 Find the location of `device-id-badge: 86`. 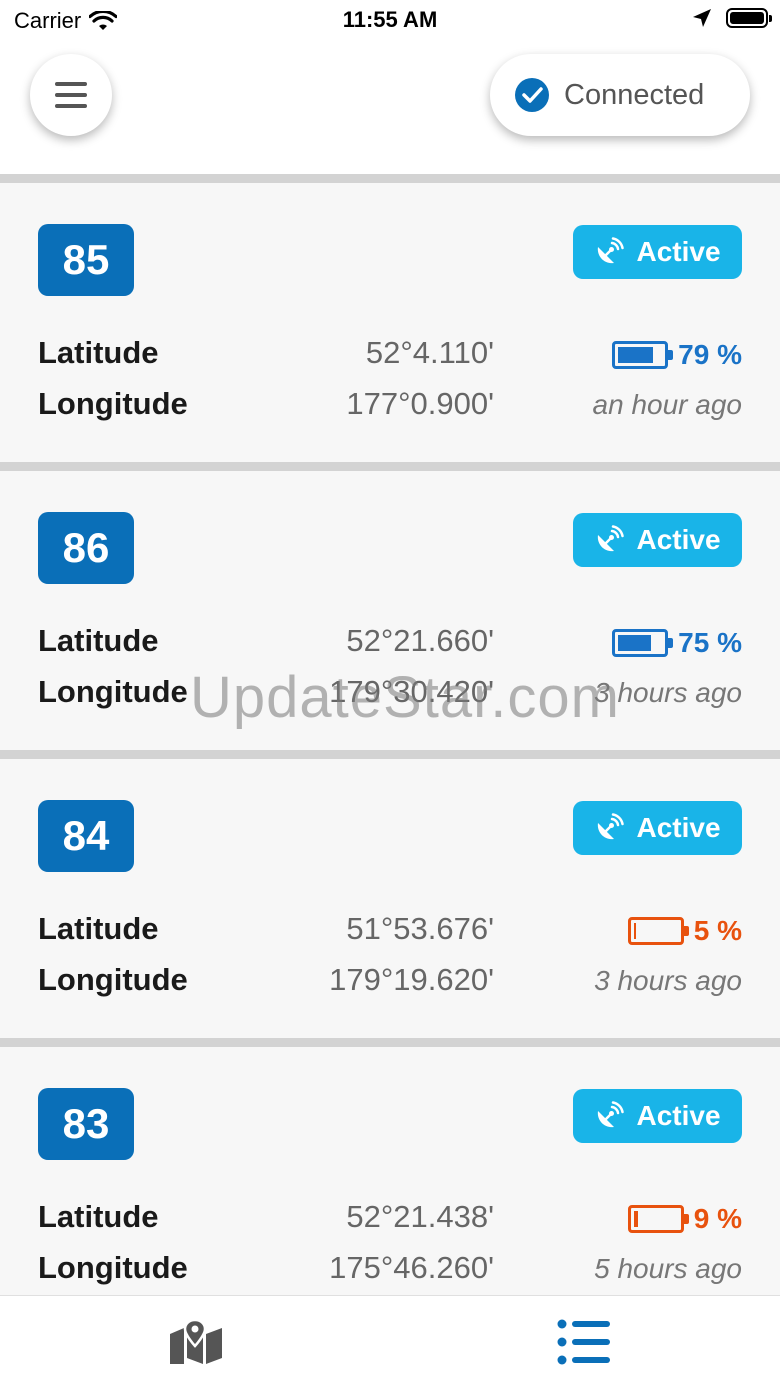

device-id-badge: 86 is located at coordinates (86, 548).